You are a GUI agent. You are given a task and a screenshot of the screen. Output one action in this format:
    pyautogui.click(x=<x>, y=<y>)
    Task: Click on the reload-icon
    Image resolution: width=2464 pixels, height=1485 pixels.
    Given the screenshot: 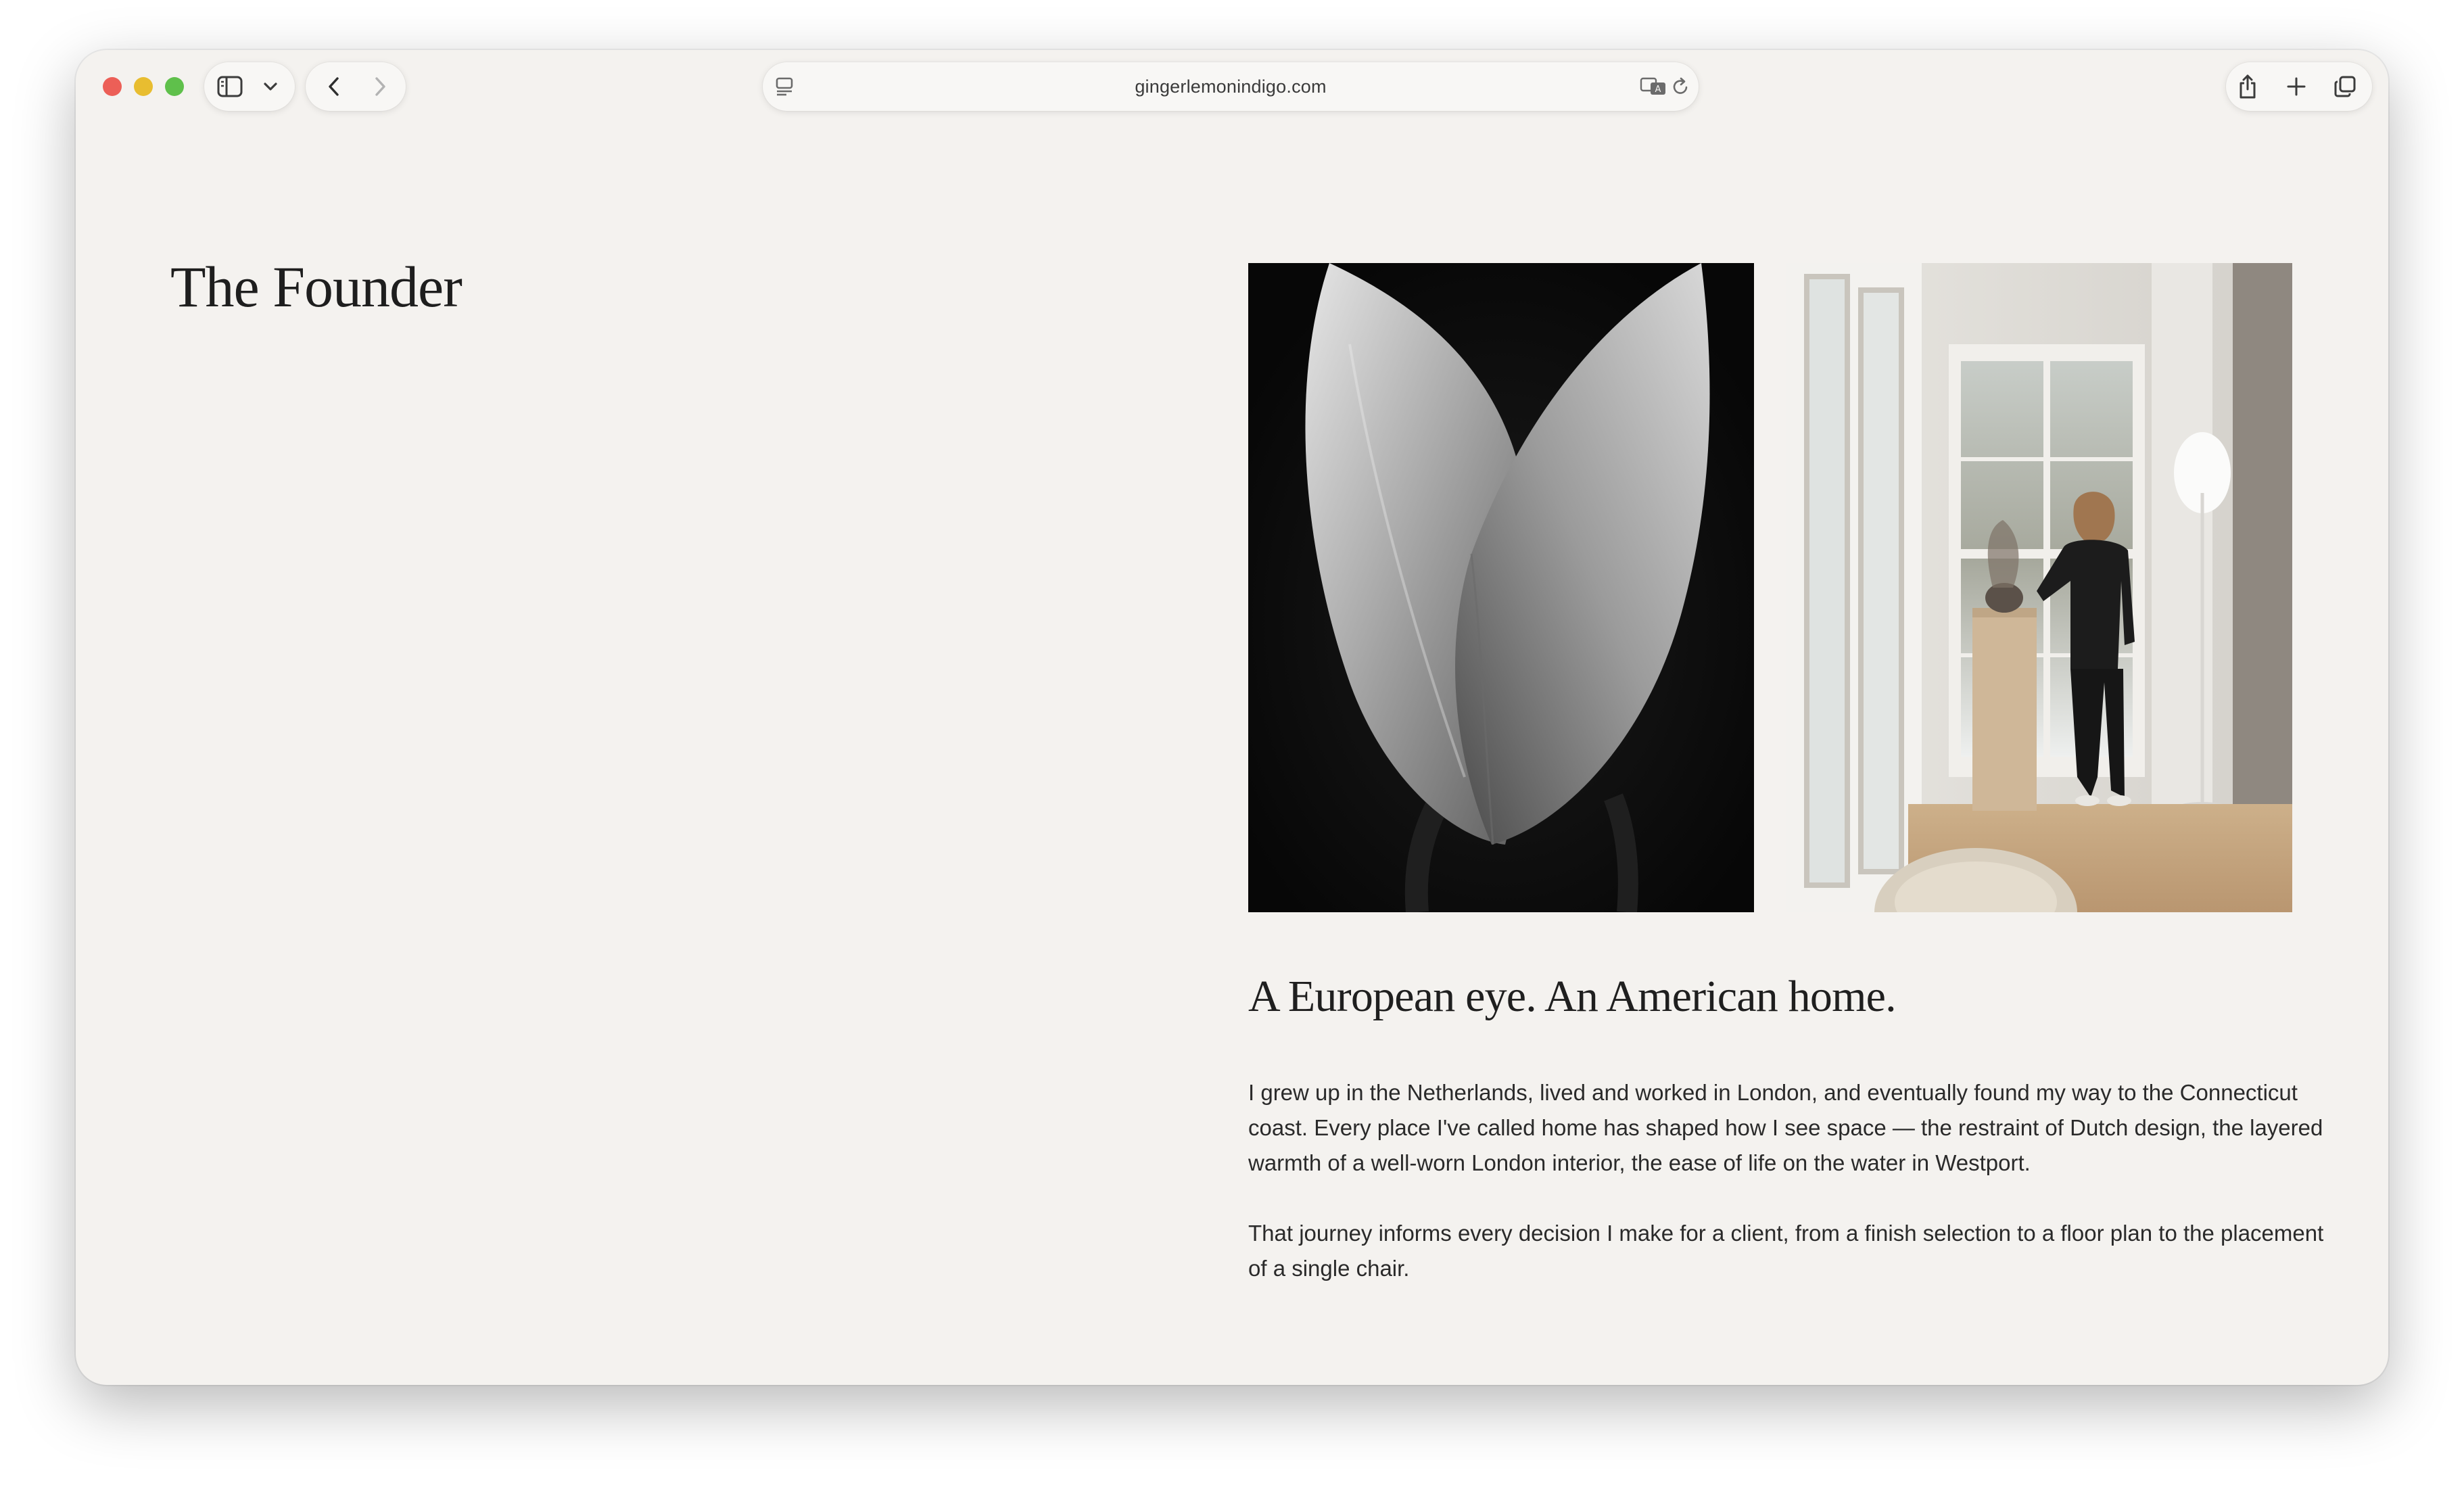 What is the action you would take?
    pyautogui.click(x=1681, y=86)
    